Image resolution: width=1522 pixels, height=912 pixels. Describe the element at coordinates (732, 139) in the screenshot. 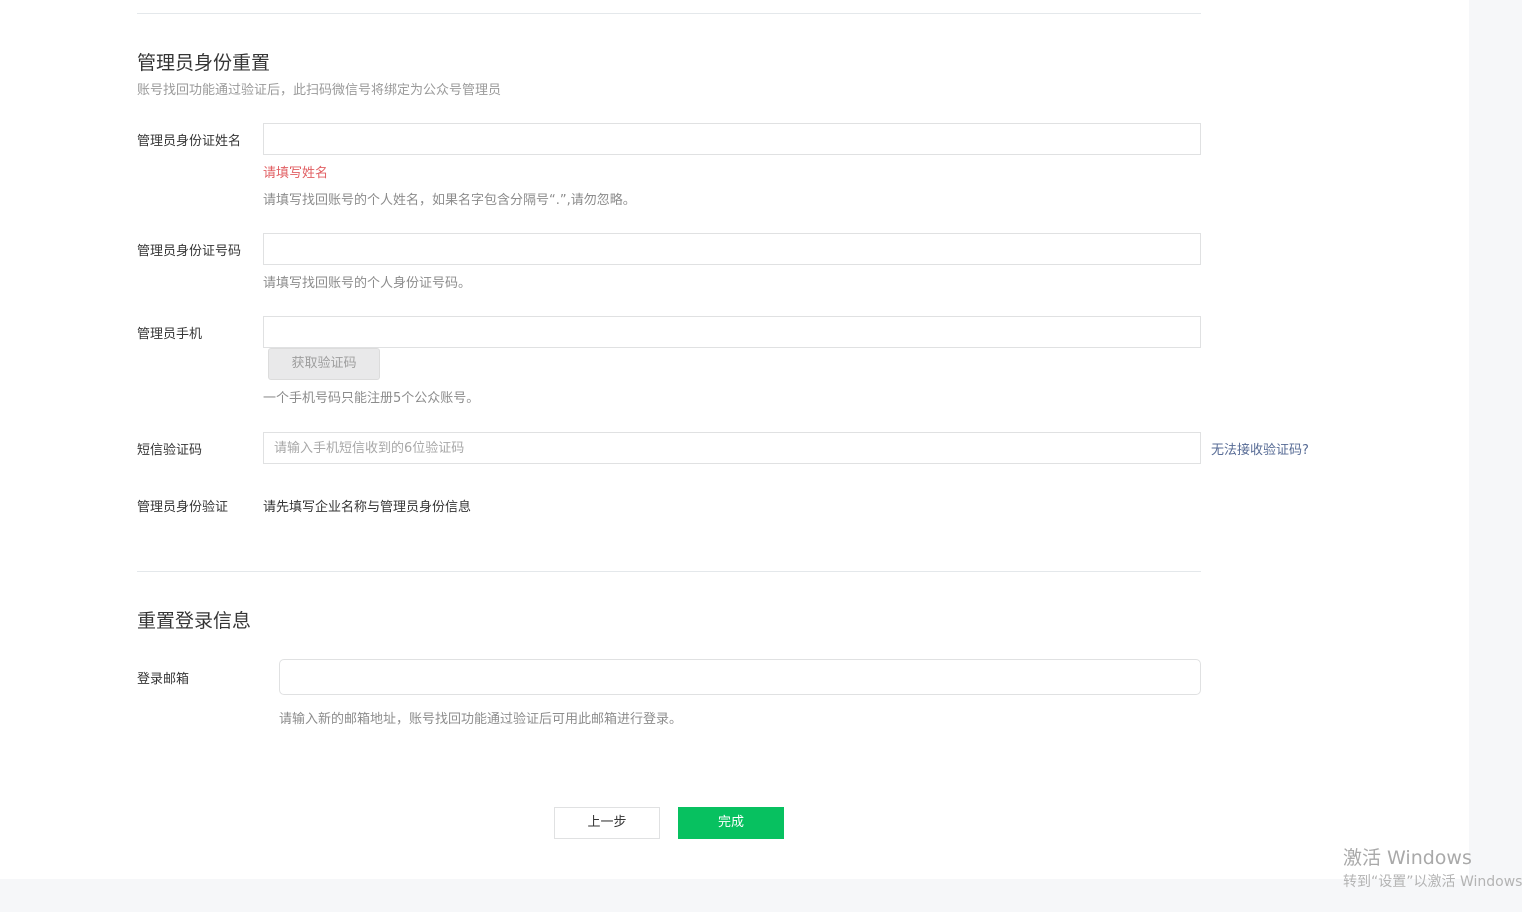

I see `name-input` at that location.